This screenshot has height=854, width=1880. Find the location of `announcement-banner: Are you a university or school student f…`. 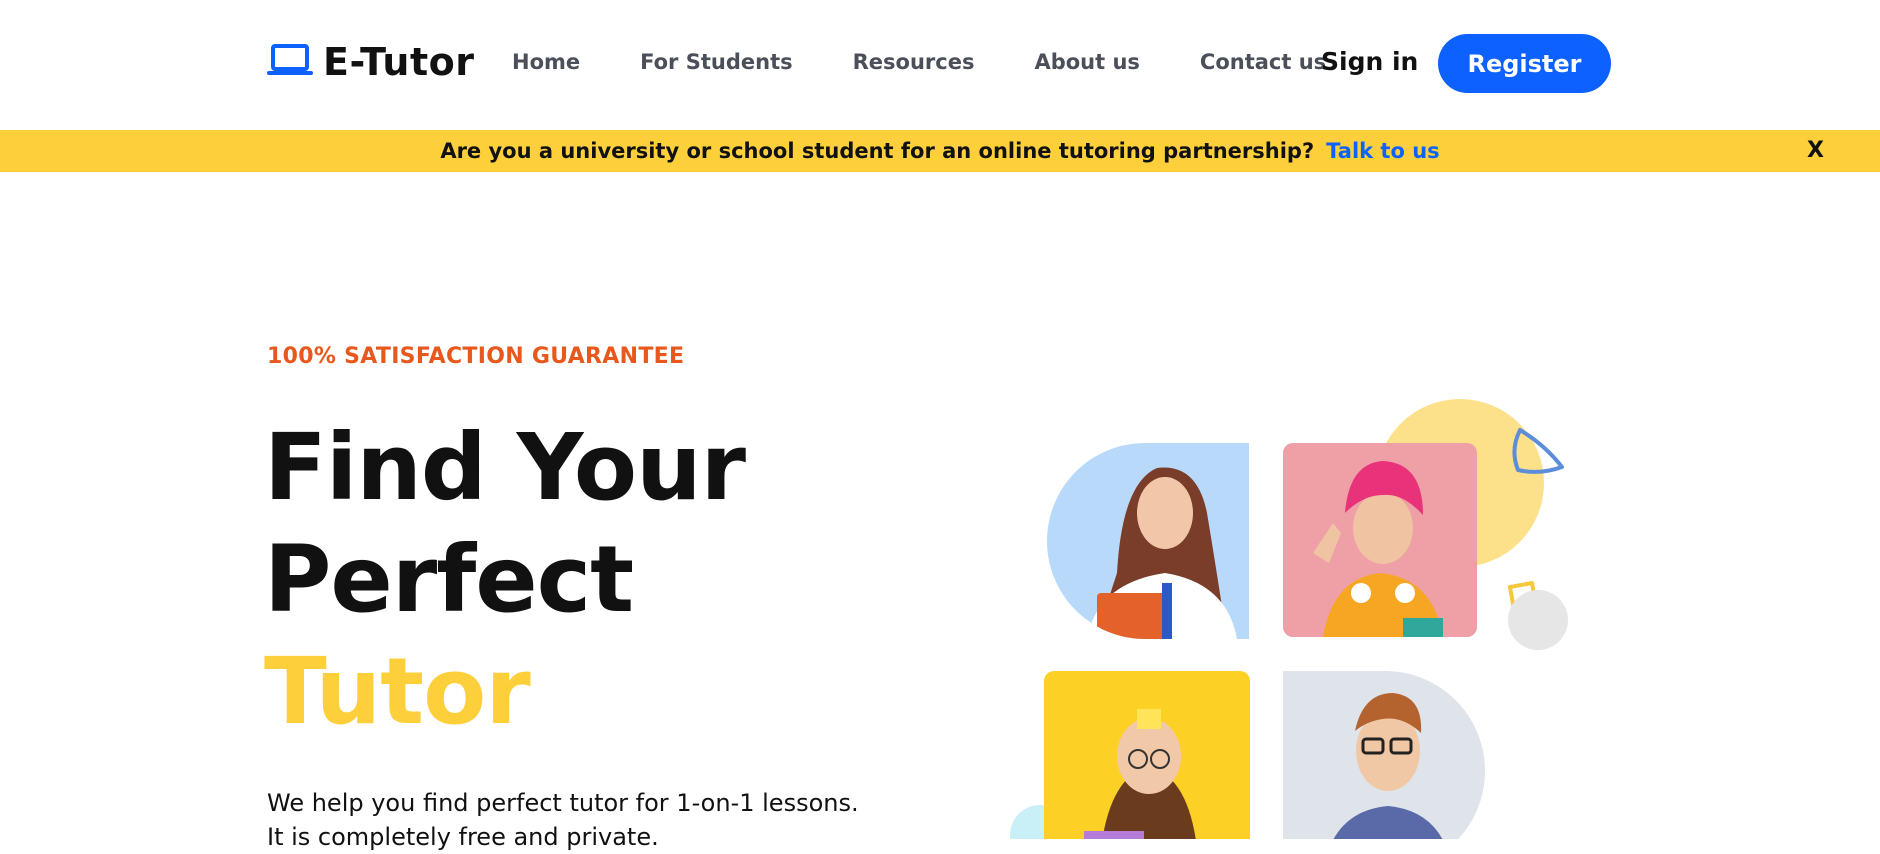

announcement-banner: Are you a university or school student f… is located at coordinates (940, 151).